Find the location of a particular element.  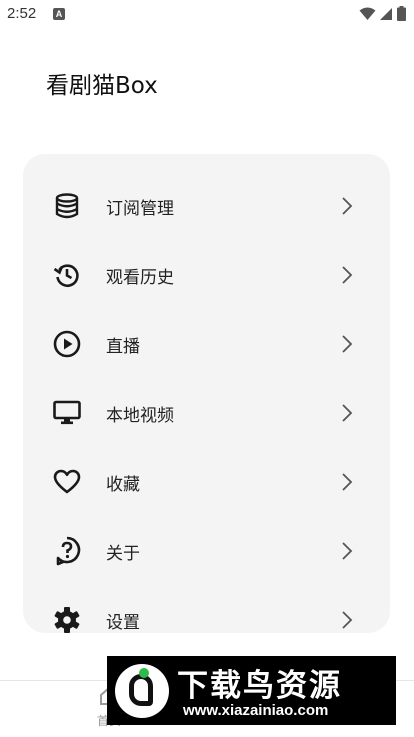

menu-item-label: 关于 is located at coordinates (123, 553).